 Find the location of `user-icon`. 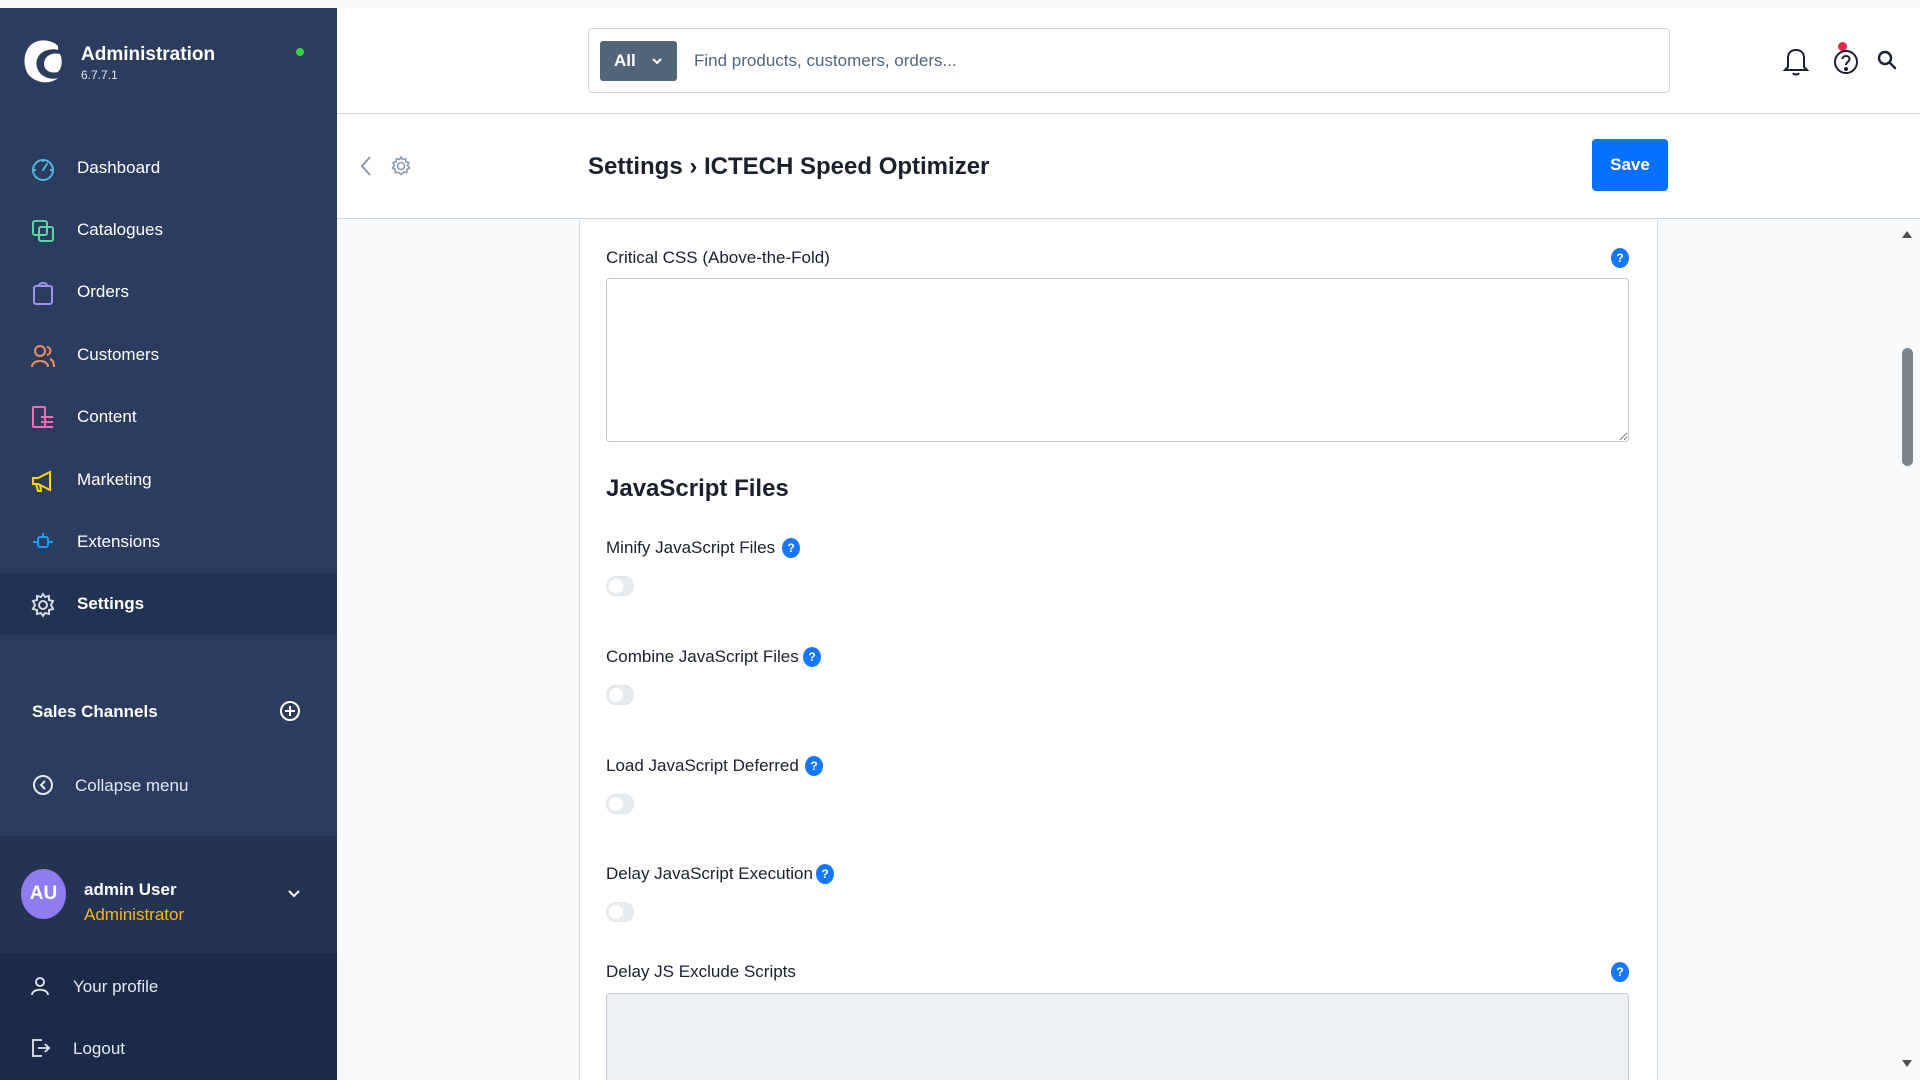

user-icon is located at coordinates (40, 986).